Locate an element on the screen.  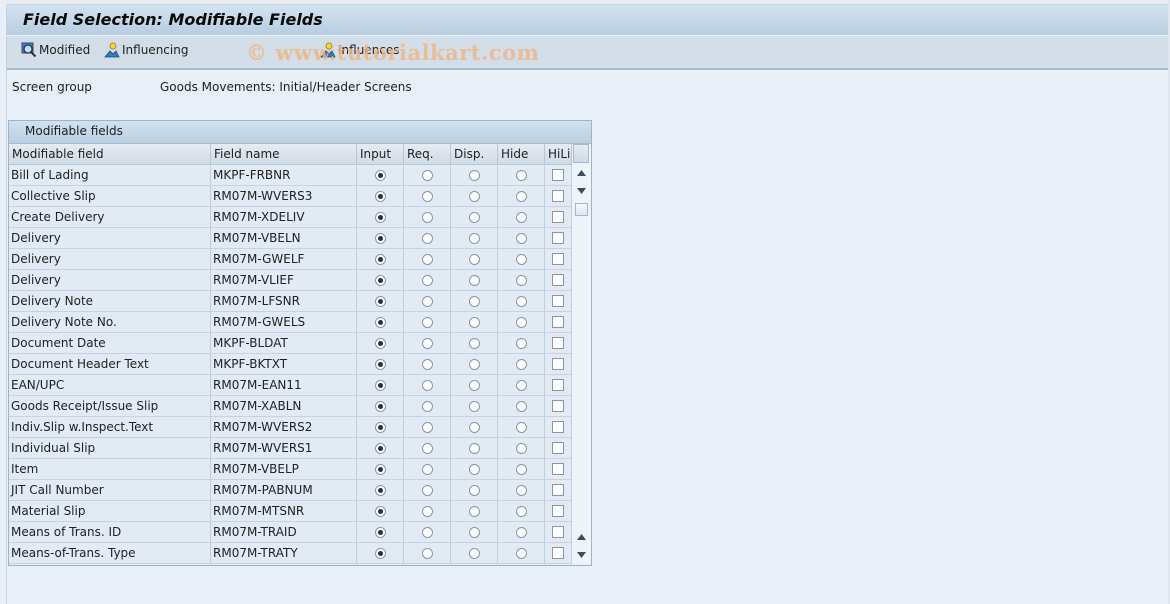
column-header-field-name: Field name is located at coordinates (284, 154).